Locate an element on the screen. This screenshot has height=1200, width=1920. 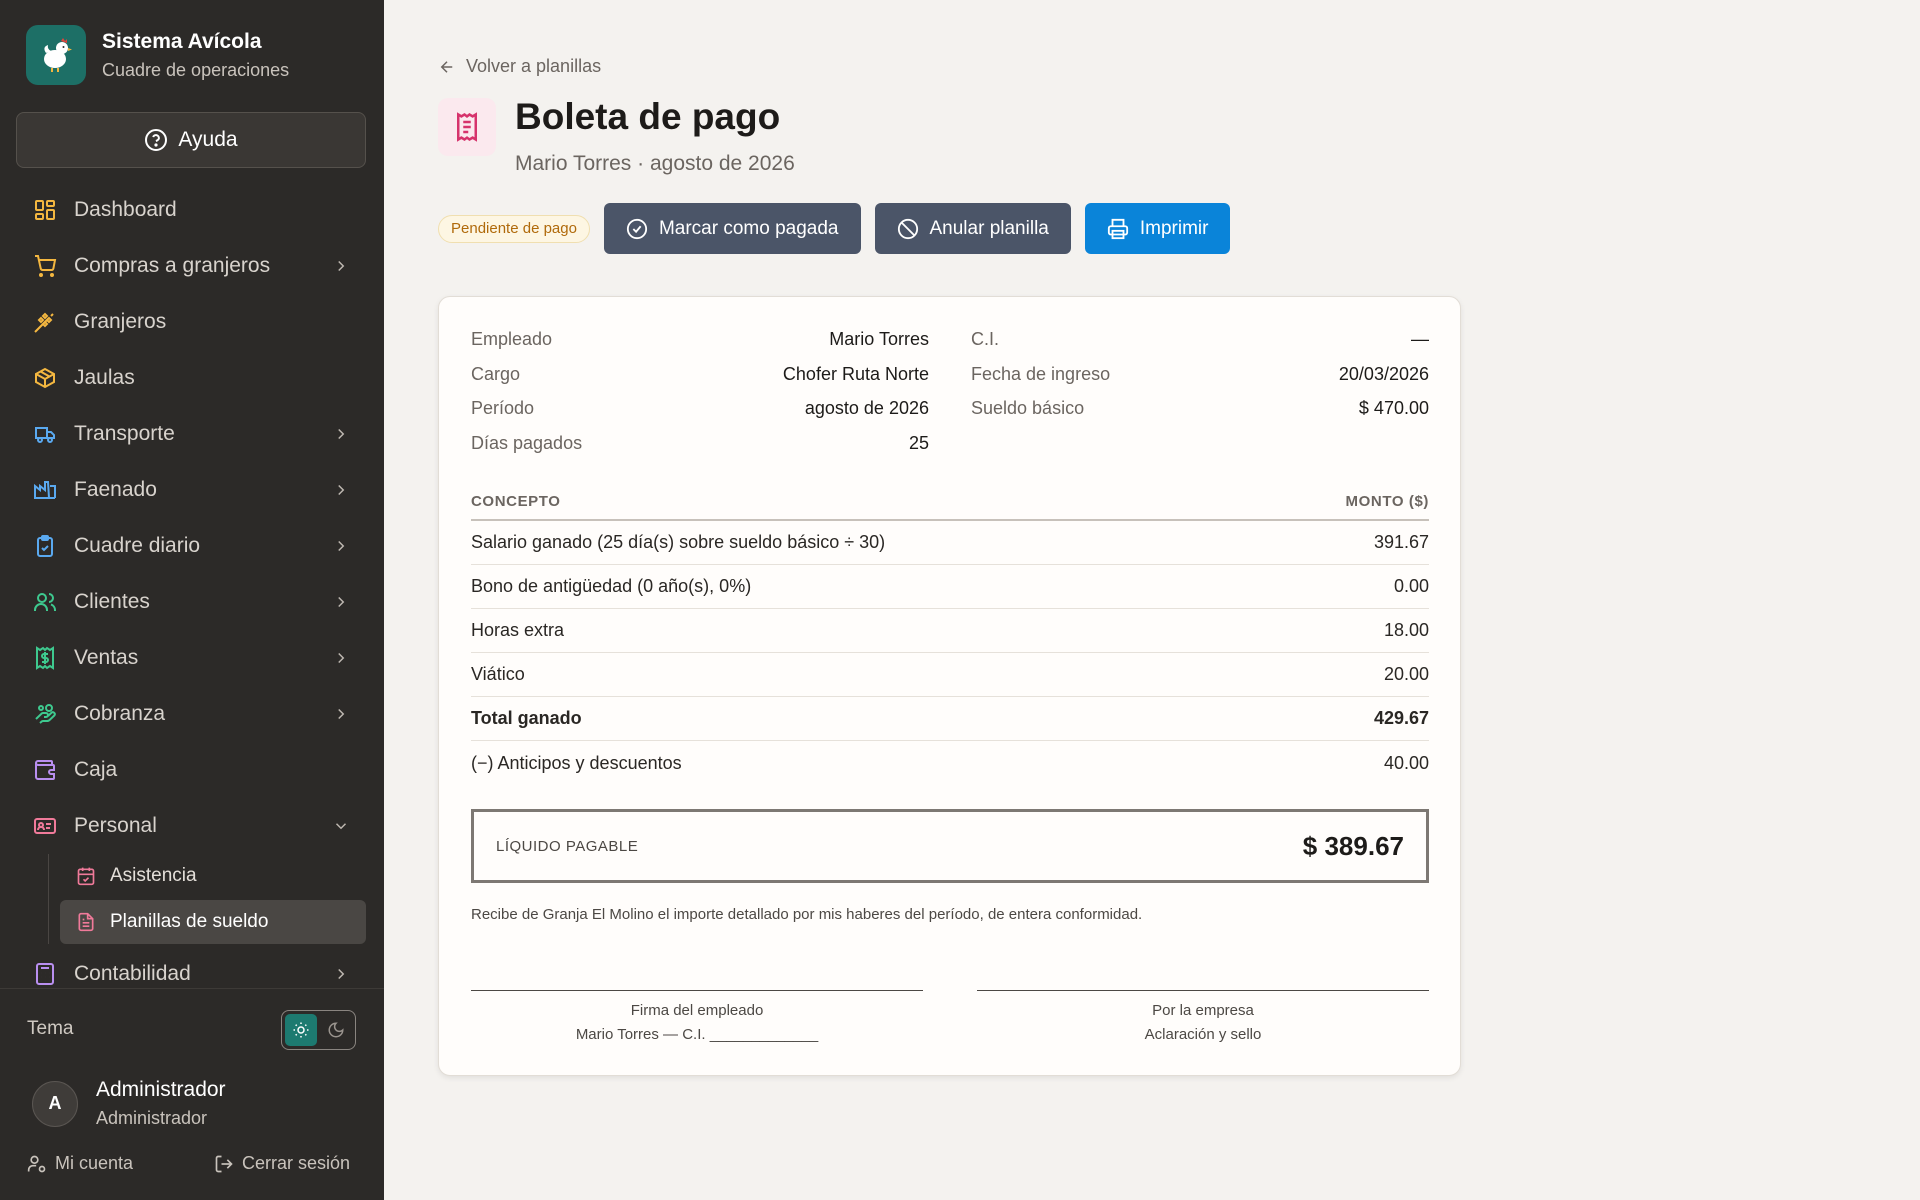
brand: Sistema Avícola Cuadre de operaciones is located at coordinates (157, 55).